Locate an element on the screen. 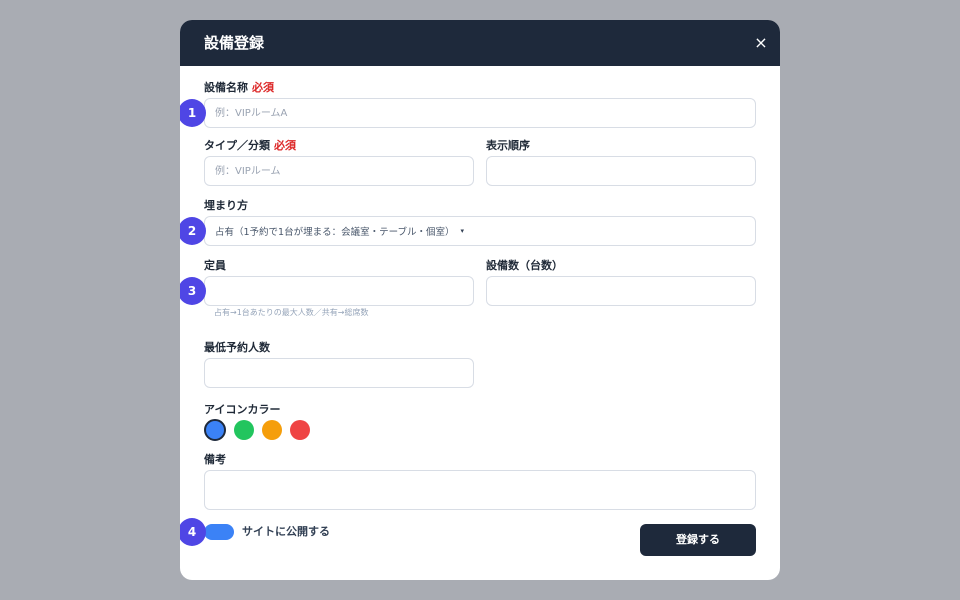 The height and width of the screenshot is (600, 960). close-icon: × is located at coordinates (761, 43).